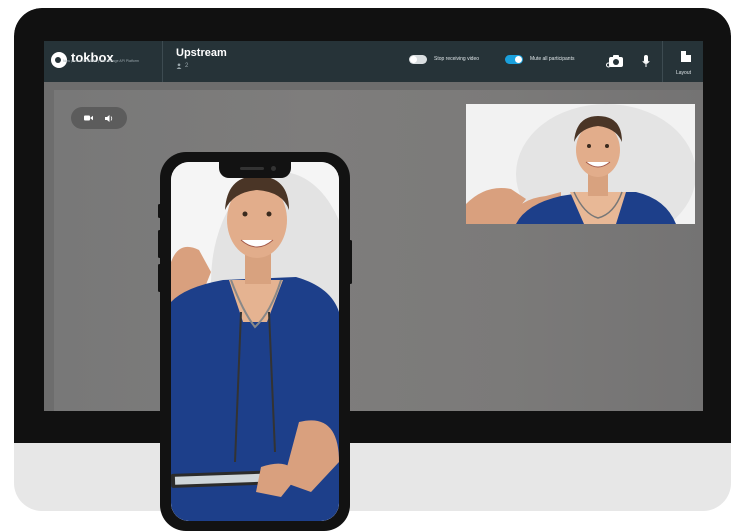 This screenshot has height=531, width=731. I want to click on participant-count-value: 2, so click(187, 66).